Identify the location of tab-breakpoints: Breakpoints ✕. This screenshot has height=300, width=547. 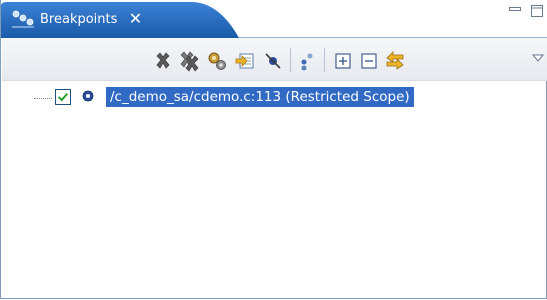
(73, 19).